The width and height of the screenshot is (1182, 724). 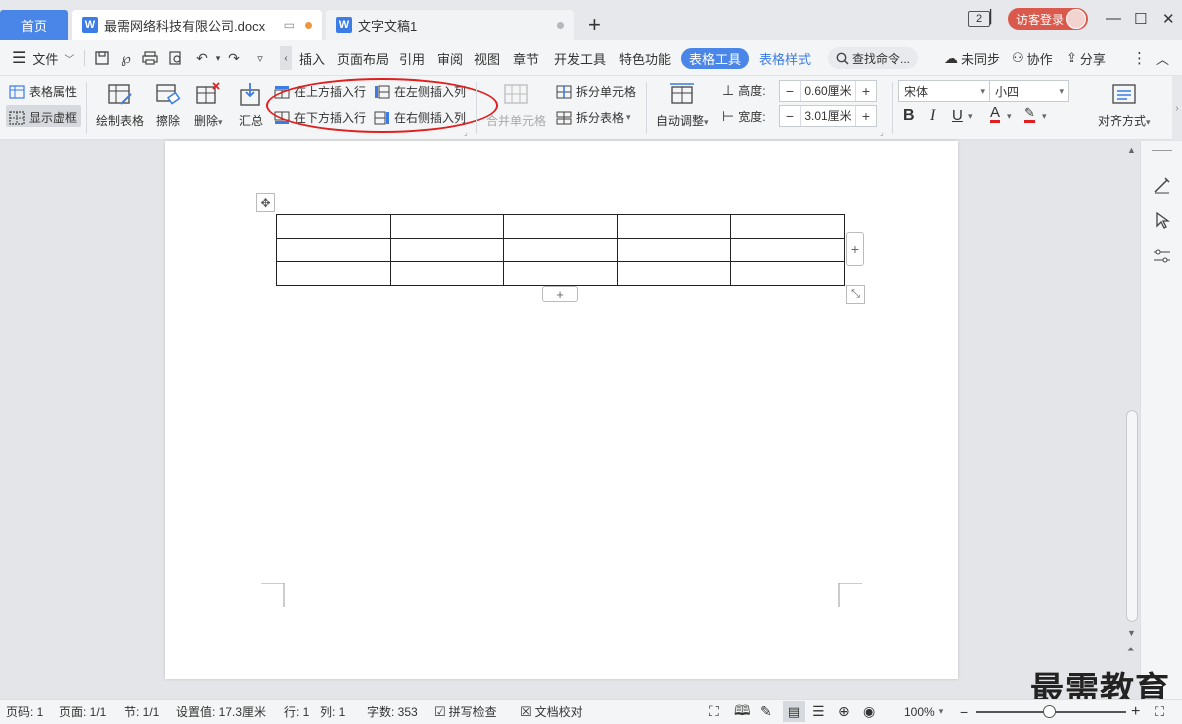 What do you see at coordinates (1139, 58) in the screenshot?
I see `more-icon: ⋮` at bounding box center [1139, 58].